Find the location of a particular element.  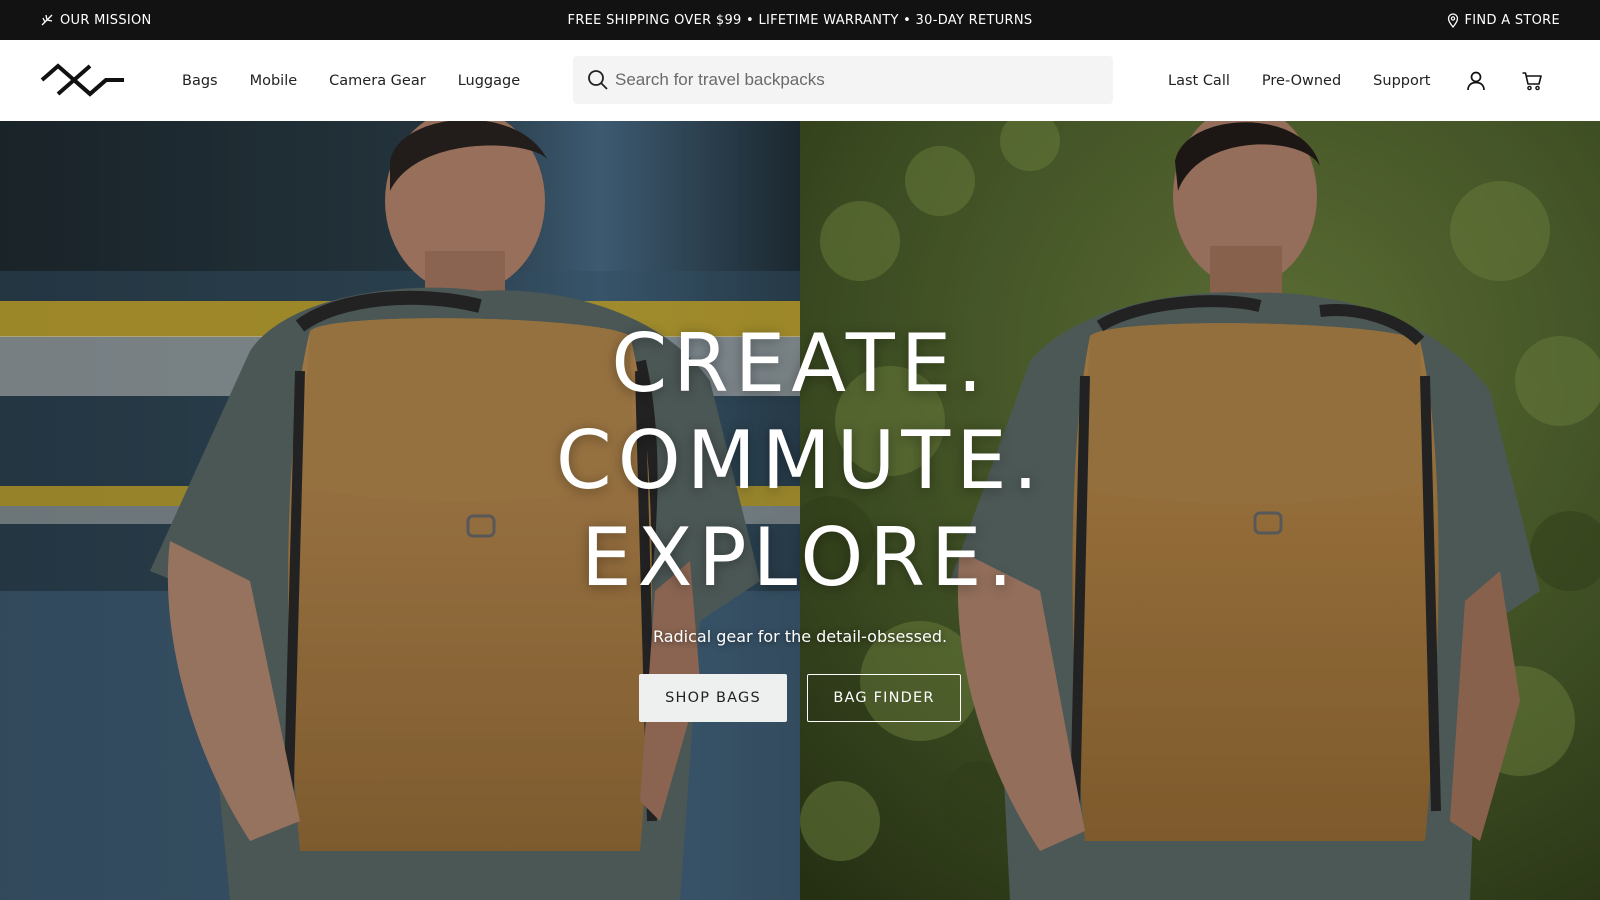

headline-line-3: EXPLORE. is located at coordinates (800, 557).